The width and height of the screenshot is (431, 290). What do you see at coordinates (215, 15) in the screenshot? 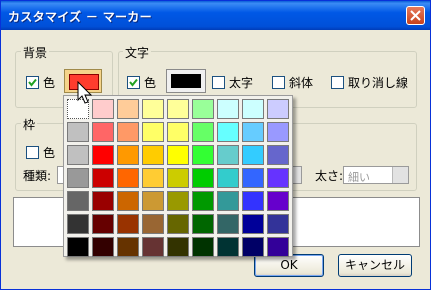
I see `title-bar: カスタマイズ － マーカー` at bounding box center [215, 15].